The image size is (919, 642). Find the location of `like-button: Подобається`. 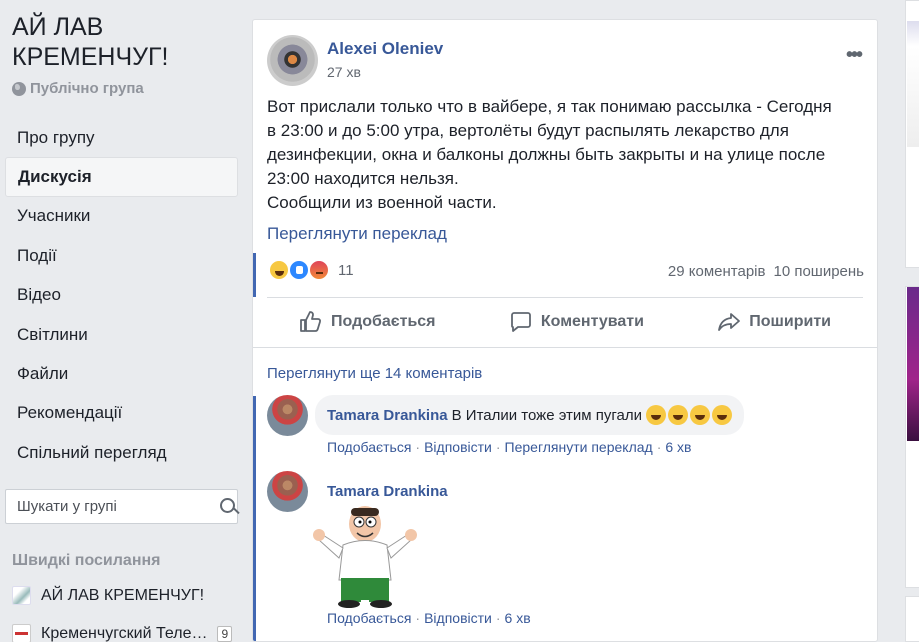

like-button: Подобається is located at coordinates (367, 322).